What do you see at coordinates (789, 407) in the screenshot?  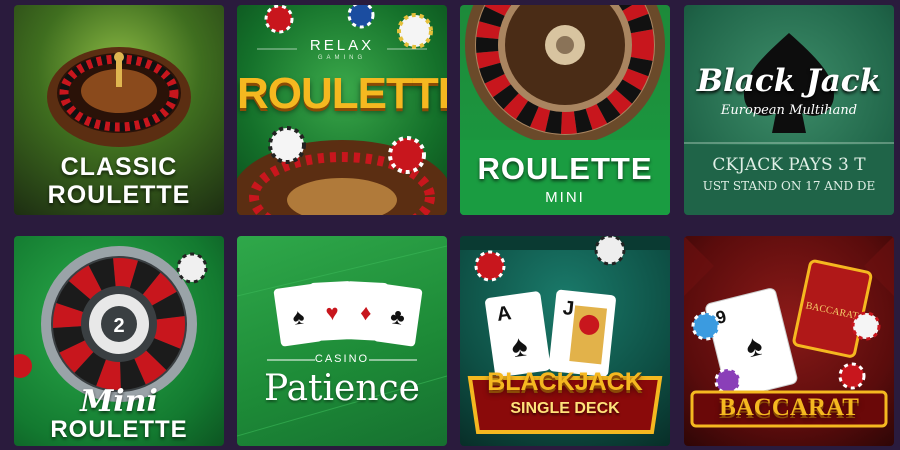 I see `tile-title: BACCARAT` at bounding box center [789, 407].